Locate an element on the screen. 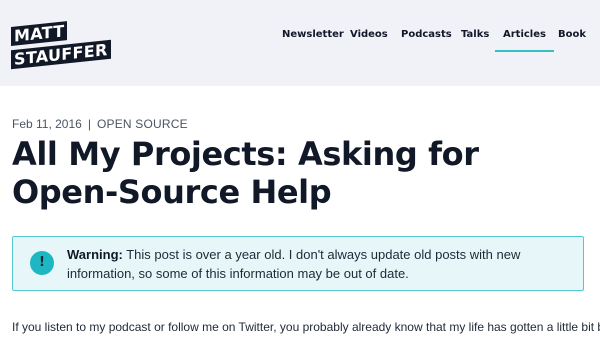 The width and height of the screenshot is (600, 338). nav-item-newsletter: Newsletter is located at coordinates (313, 34).